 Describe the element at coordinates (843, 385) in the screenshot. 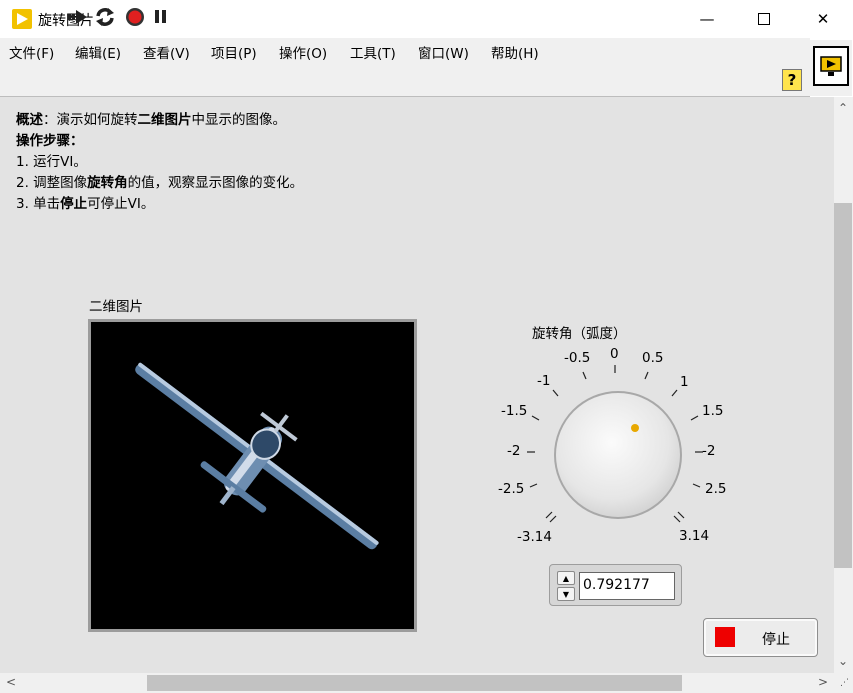

I see `vertical-scroll-thumb` at that location.